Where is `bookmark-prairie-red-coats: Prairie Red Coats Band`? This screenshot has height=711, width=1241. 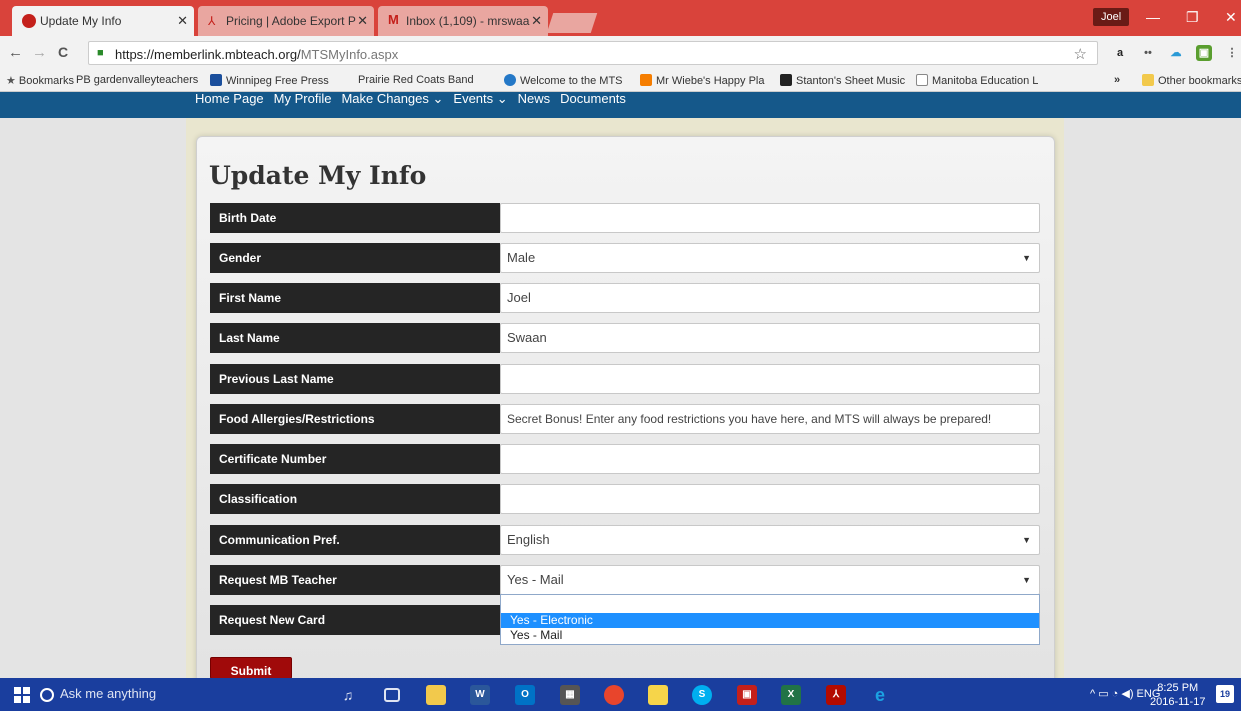 bookmark-prairie-red-coats: Prairie Red Coats Band is located at coordinates (424, 80).